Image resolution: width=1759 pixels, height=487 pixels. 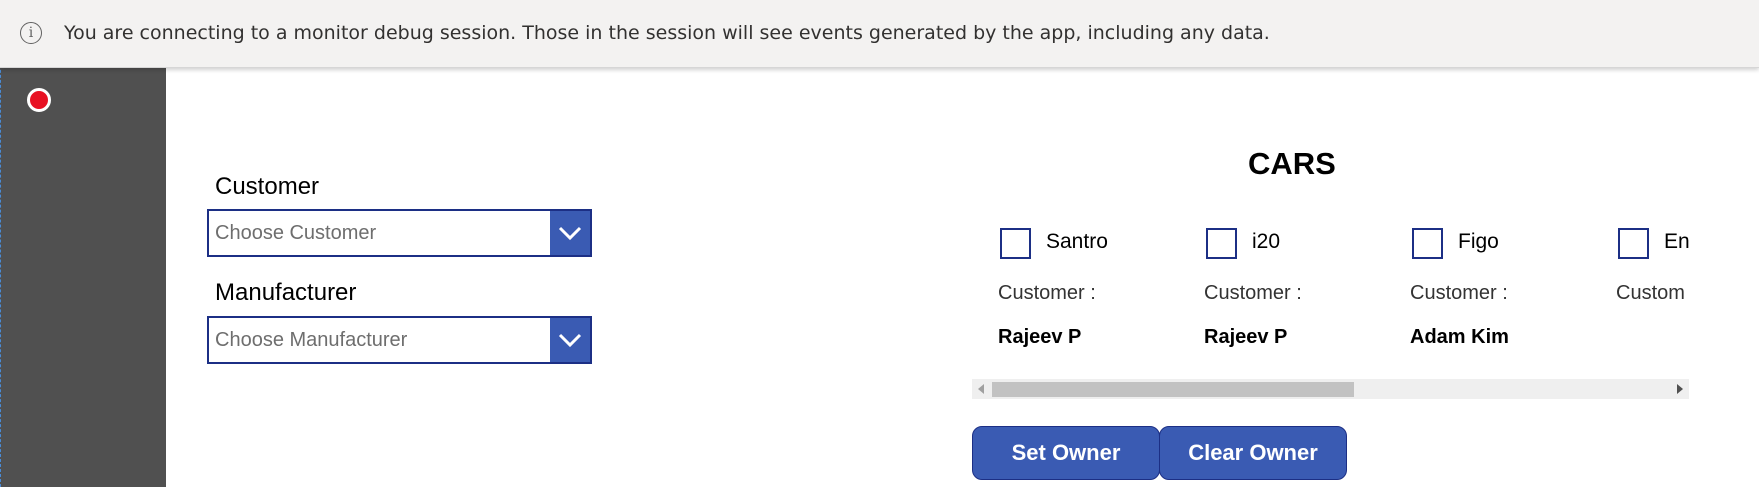 I want to click on manufacturer-label: Manufacturer, so click(x=286, y=292).